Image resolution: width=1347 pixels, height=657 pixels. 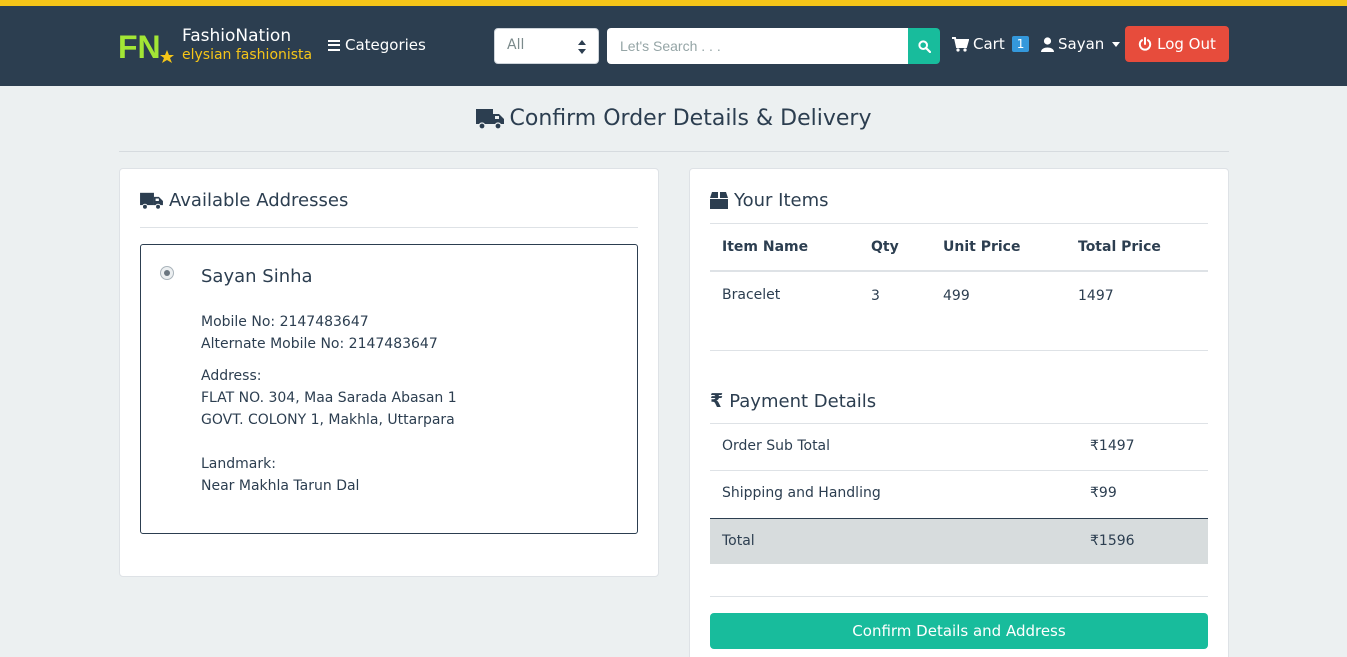 I want to click on item-qty: 3, so click(x=875, y=296).